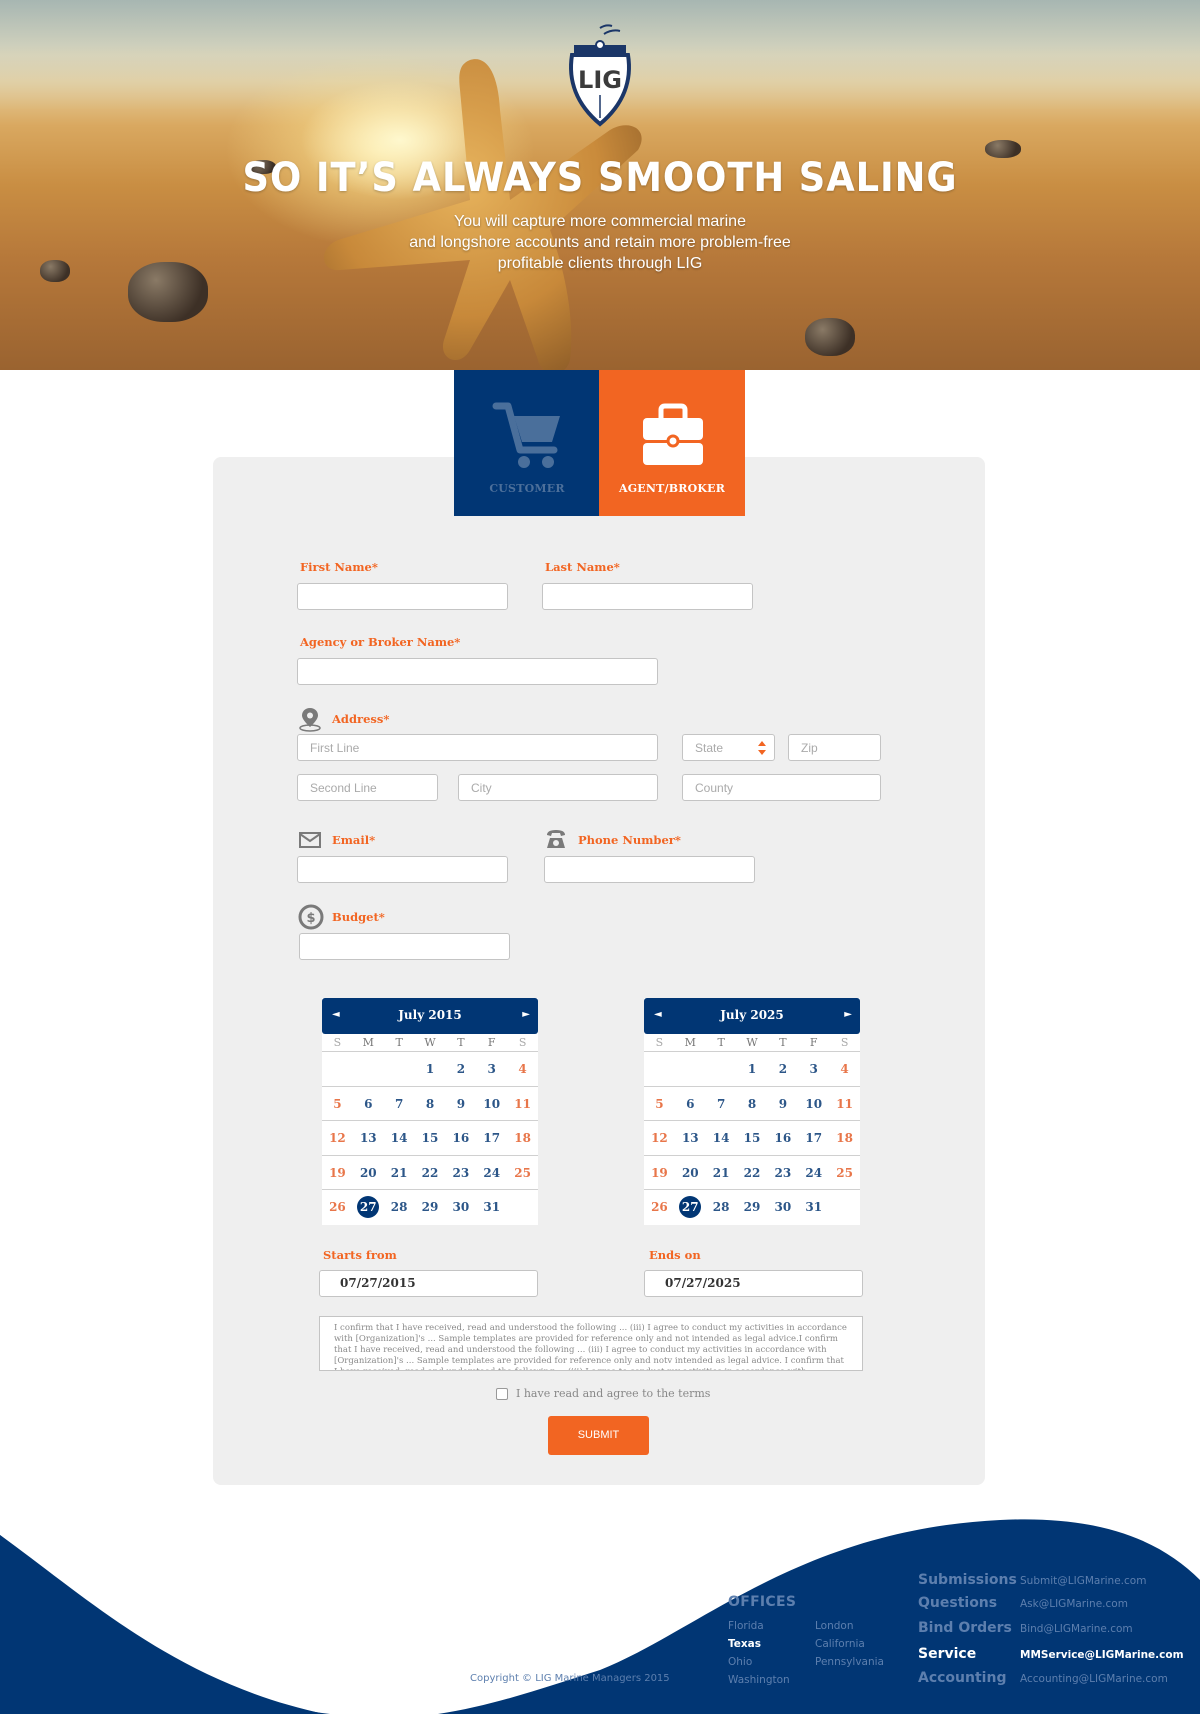 This screenshot has width=1200, height=1714. What do you see at coordinates (728, 747) in the screenshot?
I see `state-select: State` at bounding box center [728, 747].